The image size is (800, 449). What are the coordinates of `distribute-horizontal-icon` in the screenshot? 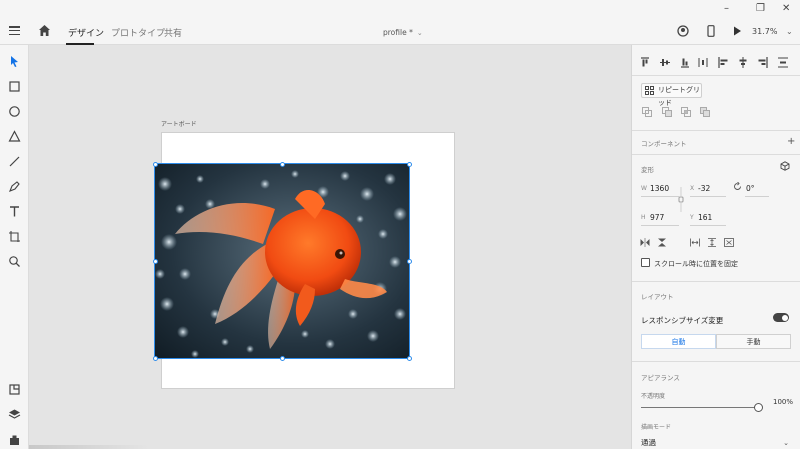 It's located at (703, 62).